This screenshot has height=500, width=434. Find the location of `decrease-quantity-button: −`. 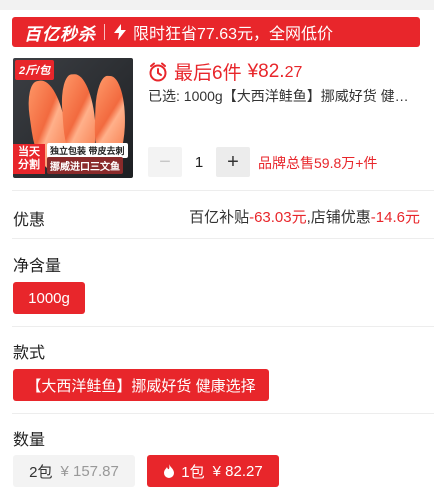

decrease-quantity-button: − is located at coordinates (165, 162).